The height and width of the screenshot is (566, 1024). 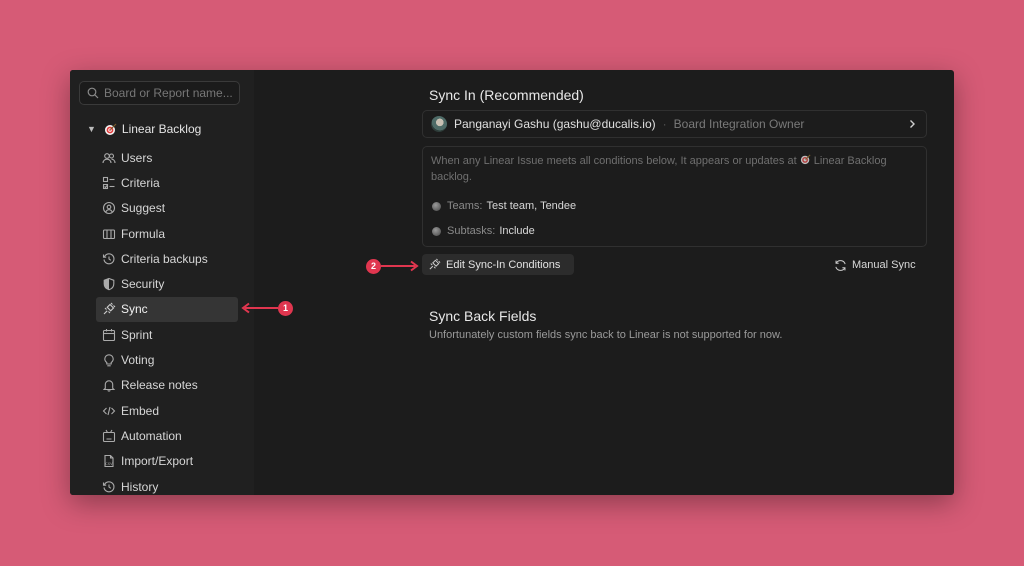 I want to click on step-badge: 2, so click(x=373, y=266).